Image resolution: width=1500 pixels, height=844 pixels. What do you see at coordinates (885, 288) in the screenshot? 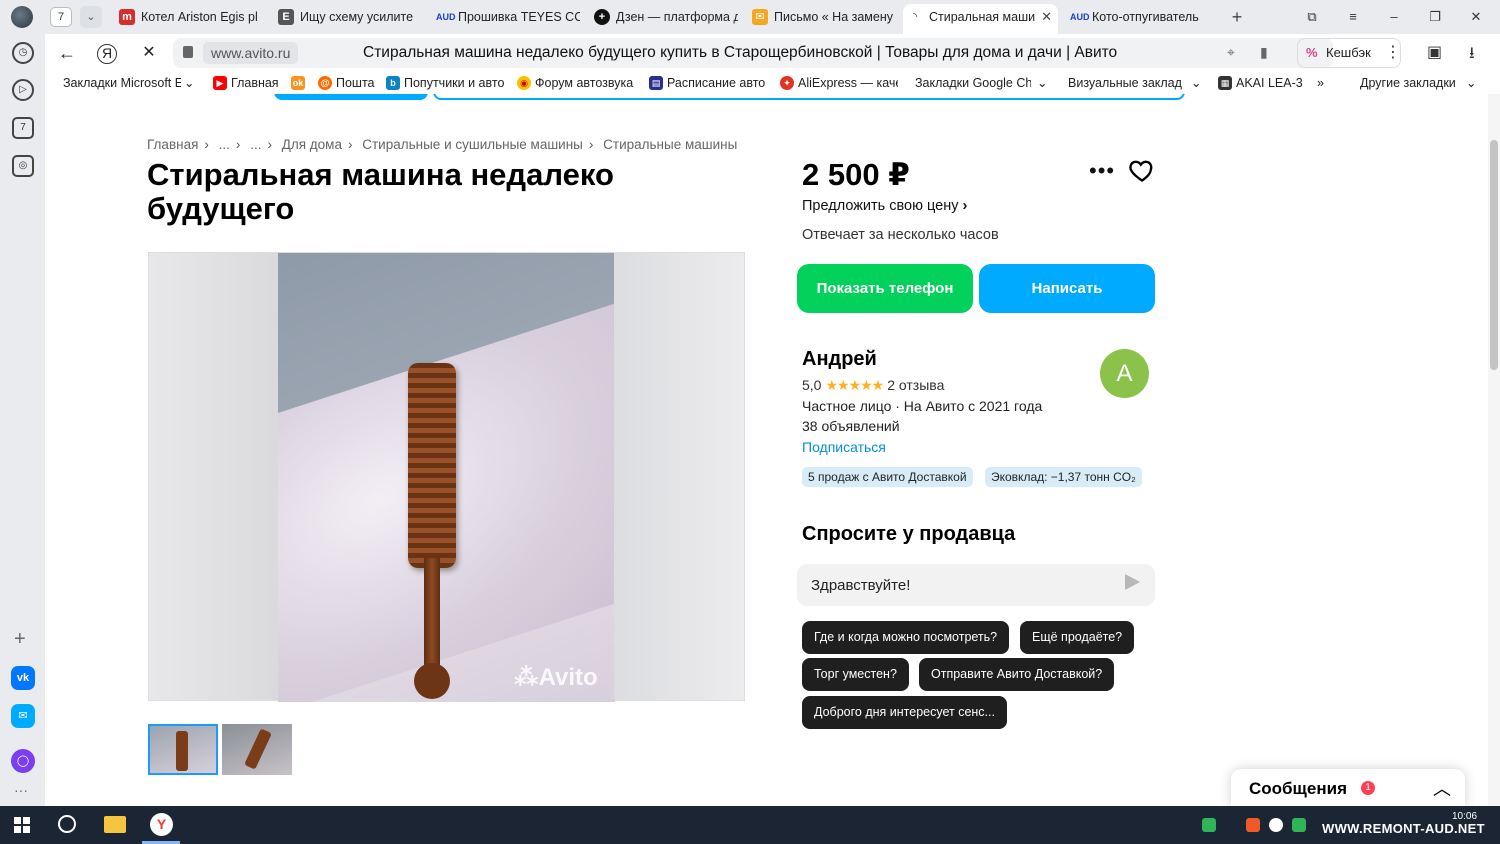
I see `show-phone-button: Показать телефон` at bounding box center [885, 288].